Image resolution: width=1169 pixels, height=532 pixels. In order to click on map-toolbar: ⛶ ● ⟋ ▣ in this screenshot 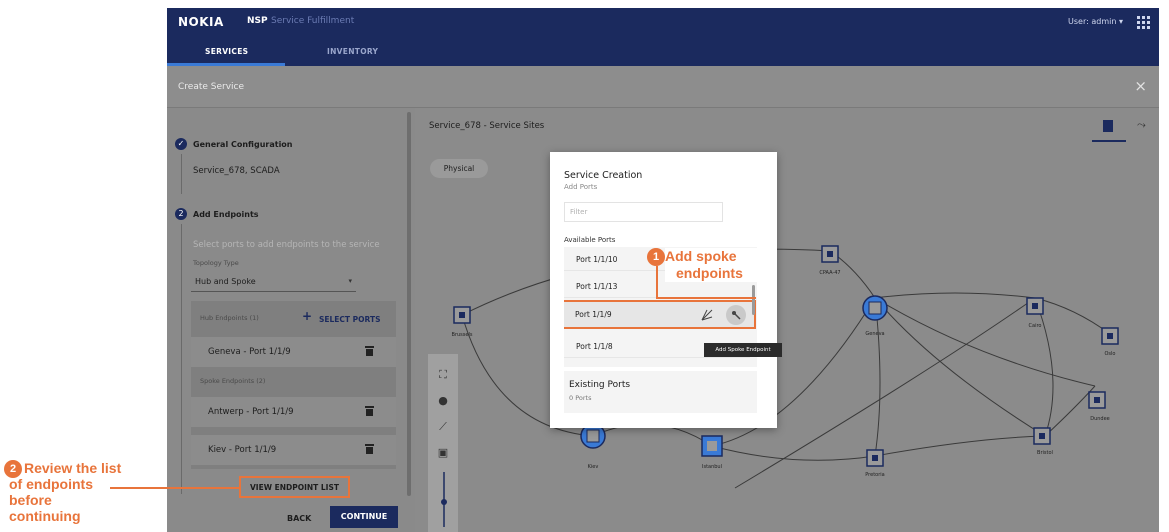, I will do `click(443, 443)`.